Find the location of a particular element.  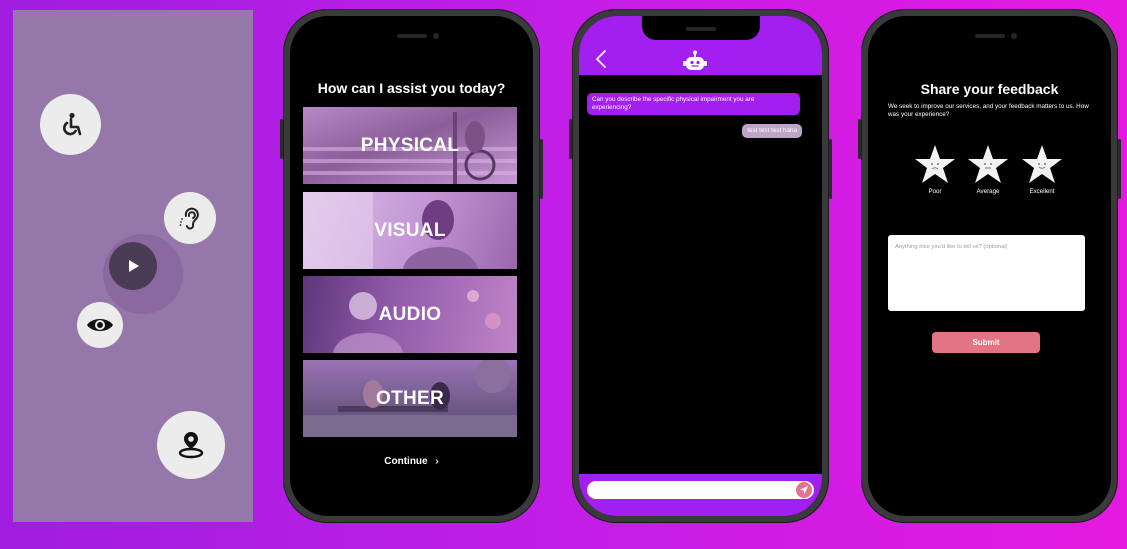

user-message: test test test haha is located at coordinates (772, 131).